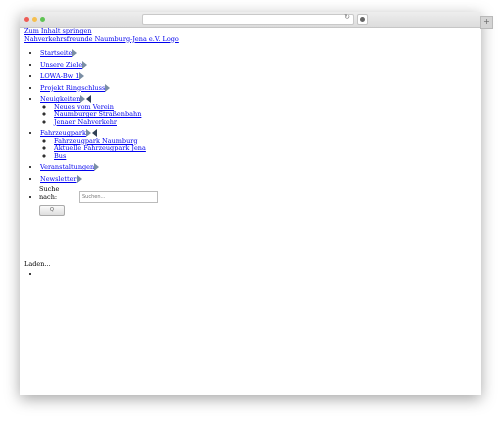  Describe the element at coordinates (58, 179) in the screenshot. I see `menu-link-newsletter: Newsletter` at that location.